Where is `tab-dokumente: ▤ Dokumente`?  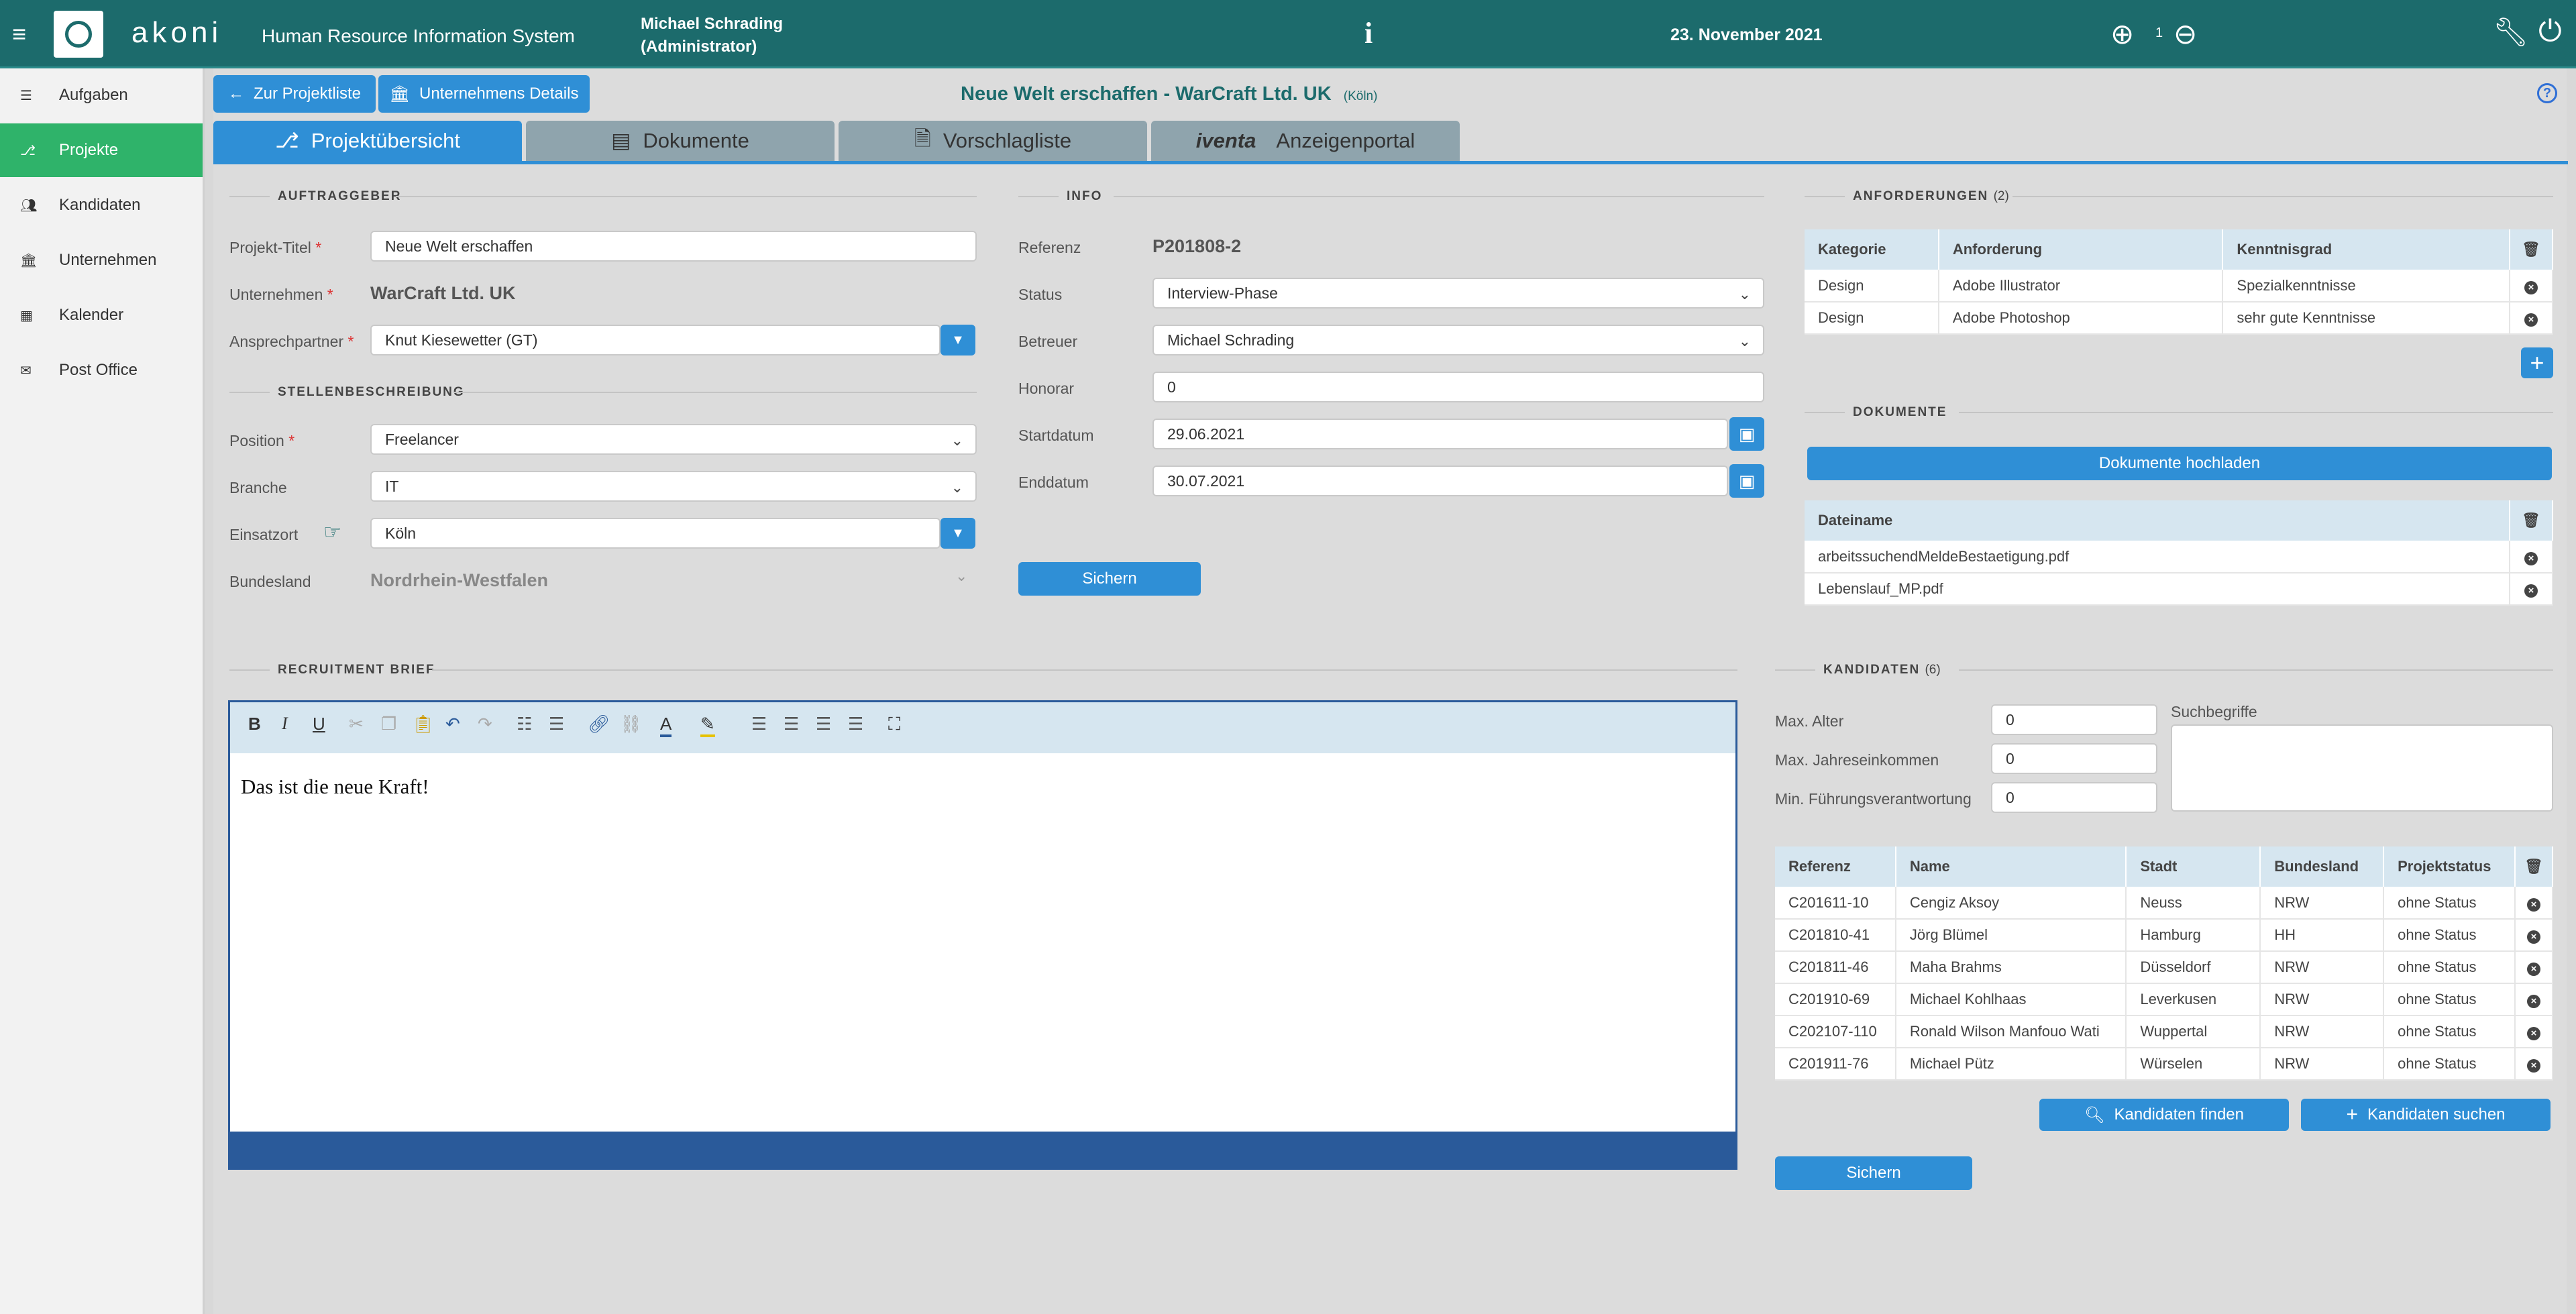 tab-dokumente: ▤ Dokumente is located at coordinates (680, 141).